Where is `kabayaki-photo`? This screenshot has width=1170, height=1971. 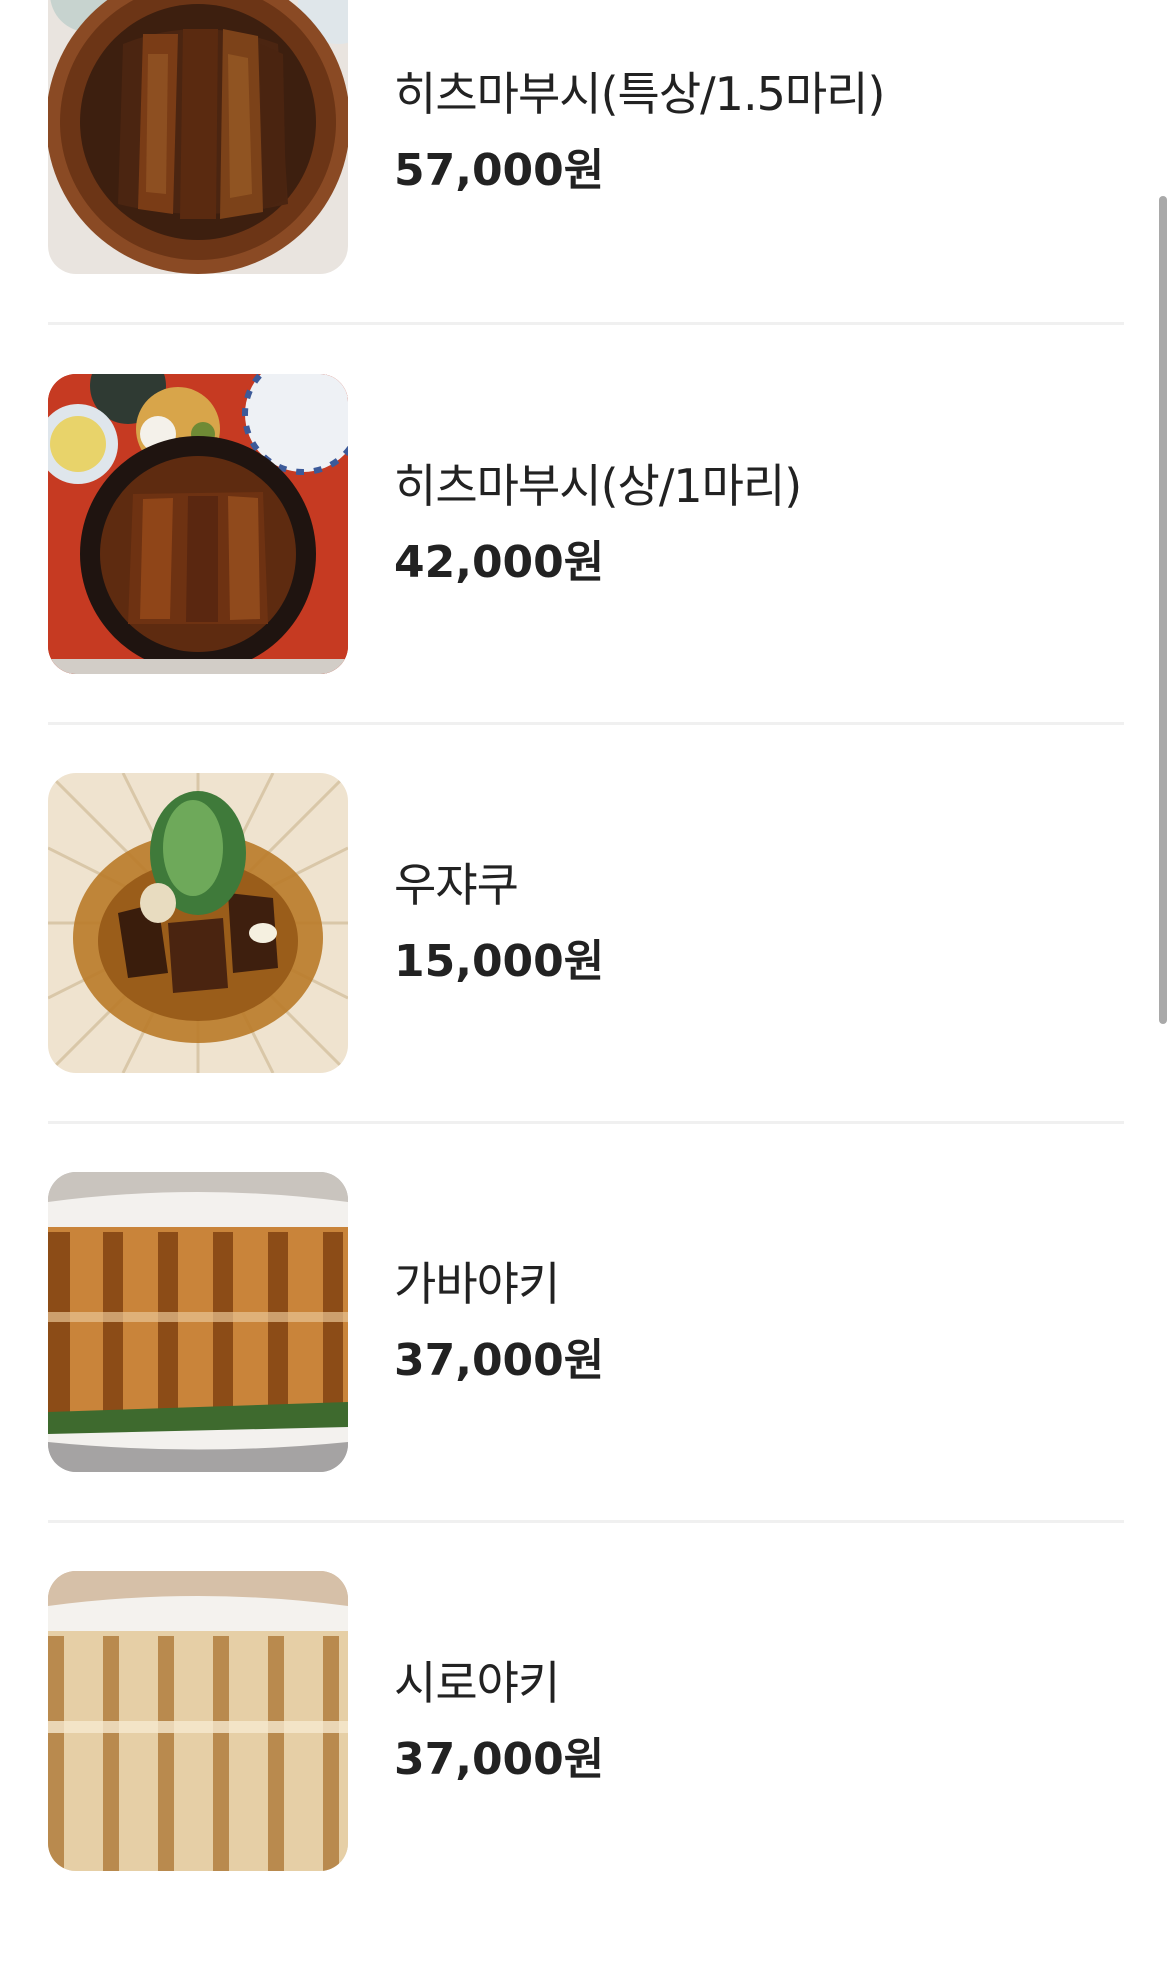 kabayaki-photo is located at coordinates (198, 1322).